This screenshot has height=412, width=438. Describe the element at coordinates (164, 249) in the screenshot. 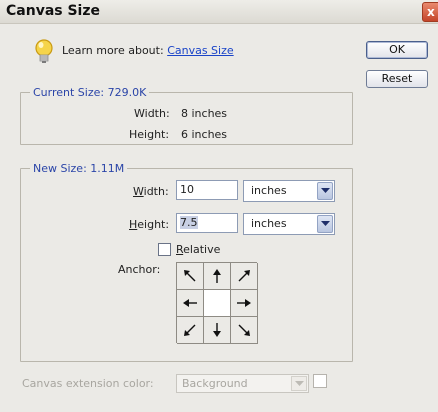

I see `relative-checkbox` at that location.